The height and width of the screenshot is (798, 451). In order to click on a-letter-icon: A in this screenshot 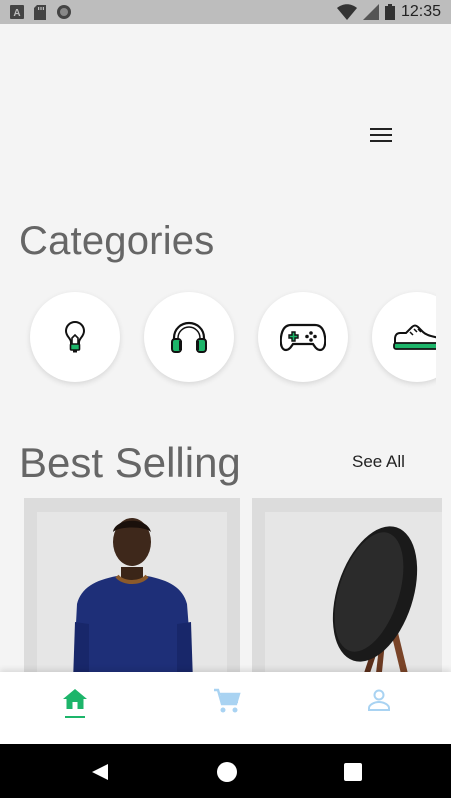, I will do `click(17, 12)`.